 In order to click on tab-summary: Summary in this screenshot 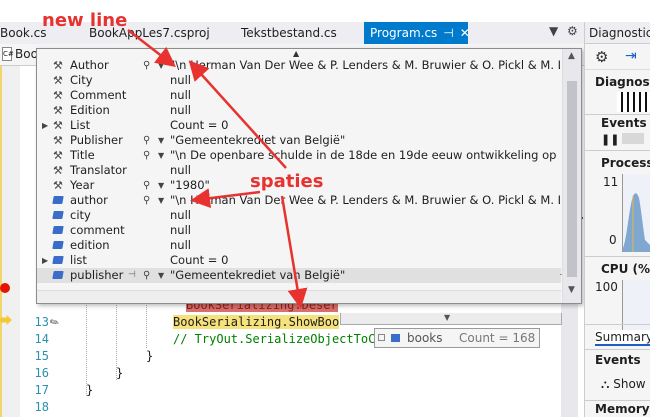, I will do `click(622, 338)`.